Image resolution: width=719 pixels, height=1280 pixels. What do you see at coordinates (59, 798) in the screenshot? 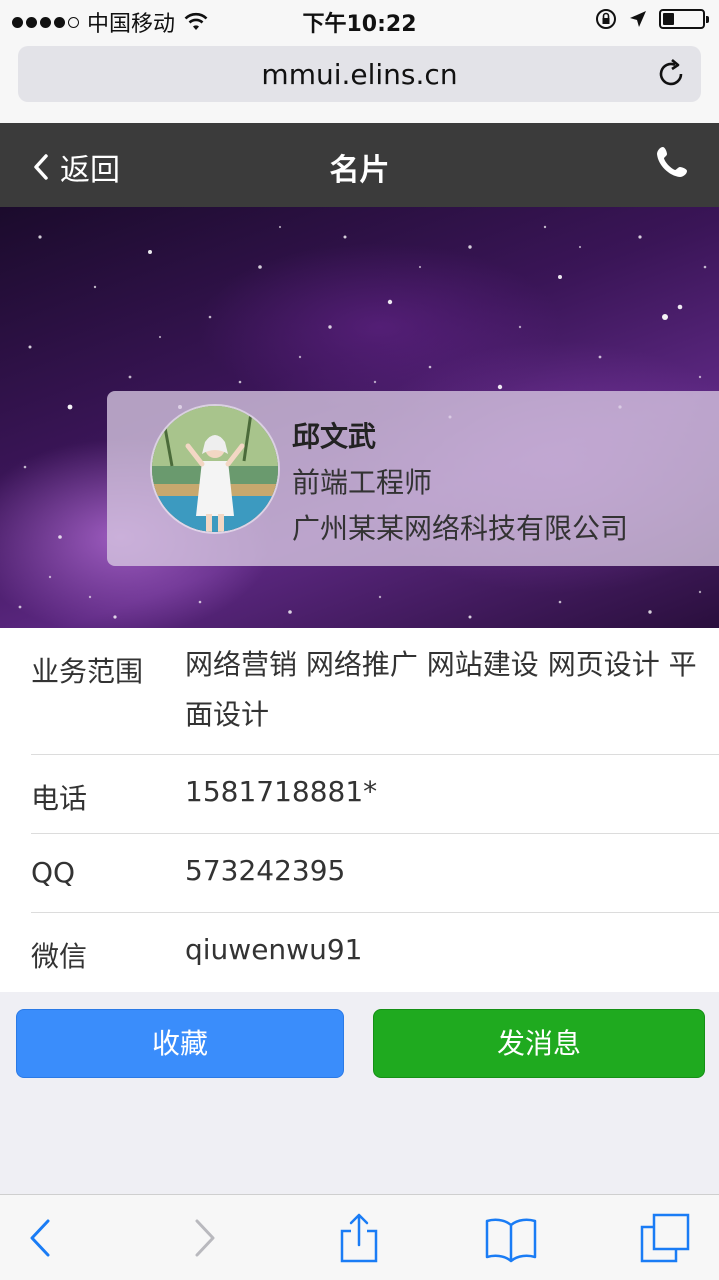
I see `info-label: 电话` at bounding box center [59, 798].